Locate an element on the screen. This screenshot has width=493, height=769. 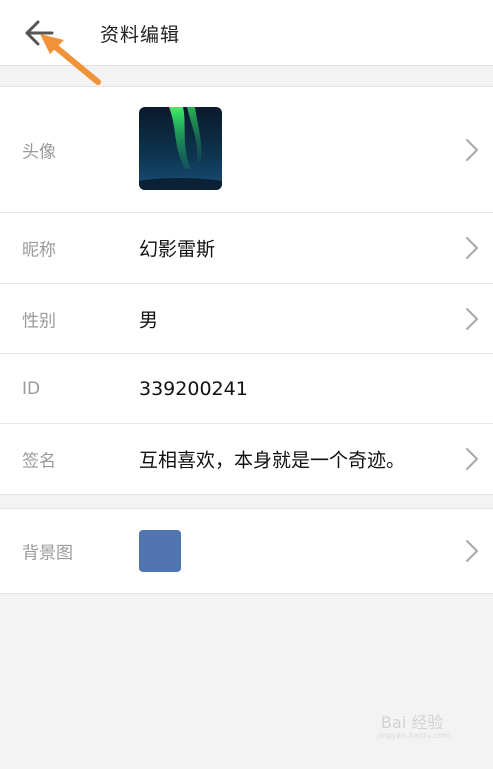
nickname-row: 昵称 幻影雷斯 is located at coordinates (246, 248).